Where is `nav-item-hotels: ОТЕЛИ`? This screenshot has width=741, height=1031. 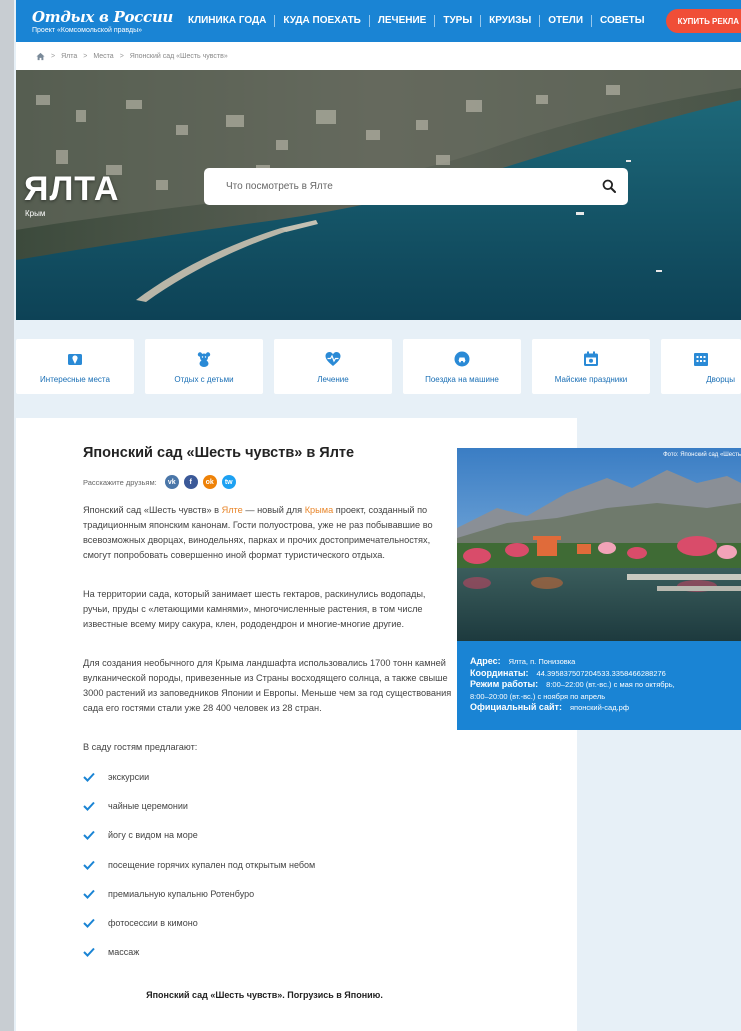
nav-item-hotels: ОТЕЛИ is located at coordinates (566, 21).